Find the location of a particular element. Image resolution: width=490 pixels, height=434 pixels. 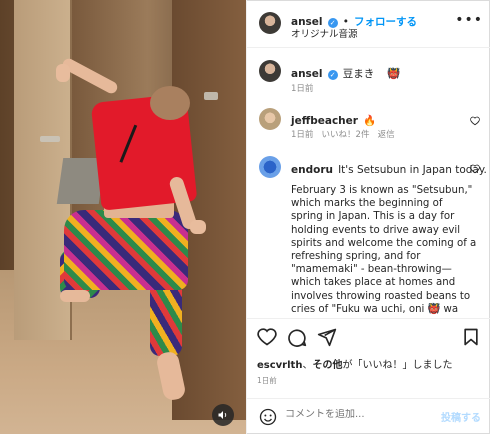

speaker-icon is located at coordinates (222, 415).